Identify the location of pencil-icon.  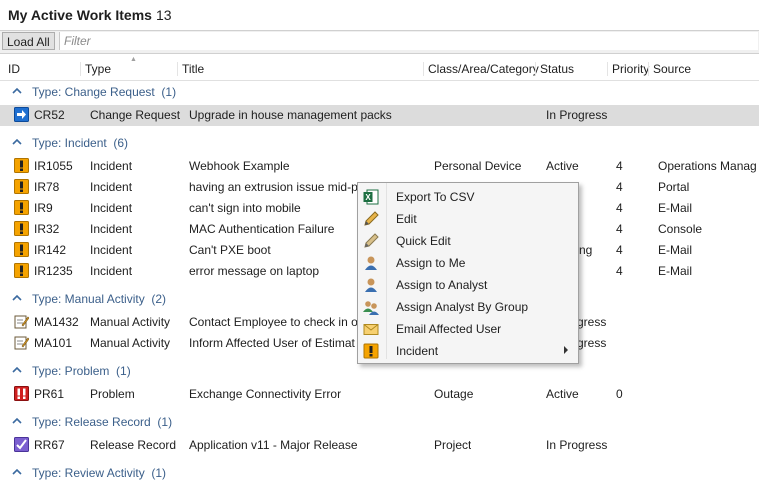
(371, 218).